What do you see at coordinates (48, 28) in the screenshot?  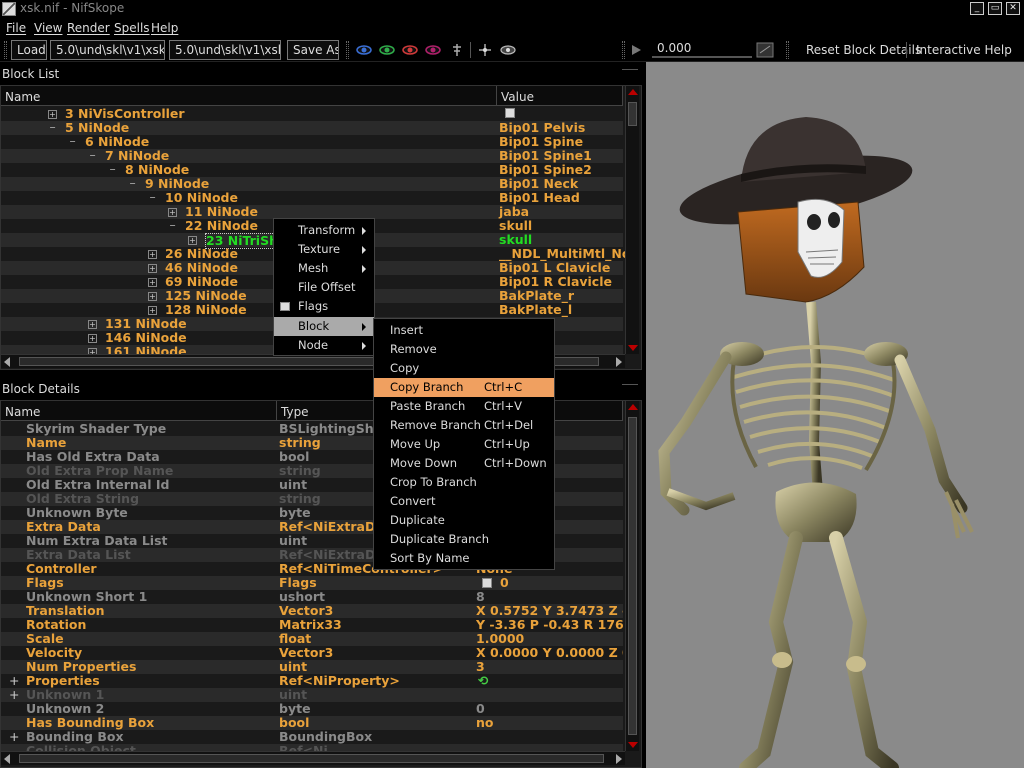 I see `menu-view: View` at bounding box center [48, 28].